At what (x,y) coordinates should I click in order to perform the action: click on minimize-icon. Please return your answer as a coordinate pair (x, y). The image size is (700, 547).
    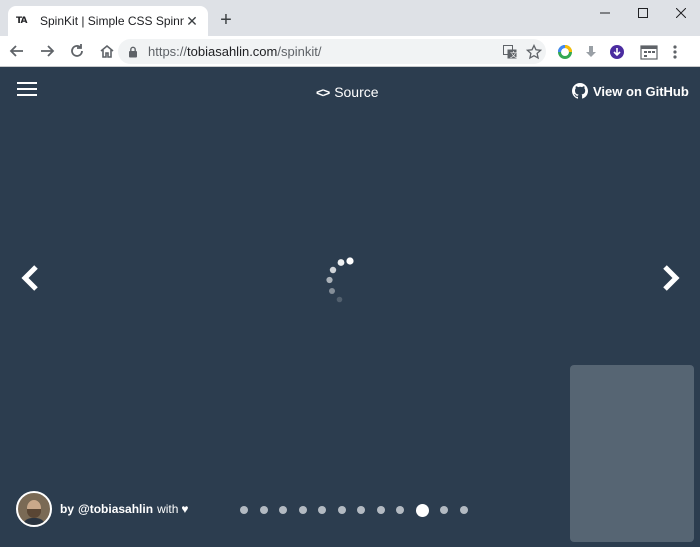
    Looking at the image, I should click on (605, 13).